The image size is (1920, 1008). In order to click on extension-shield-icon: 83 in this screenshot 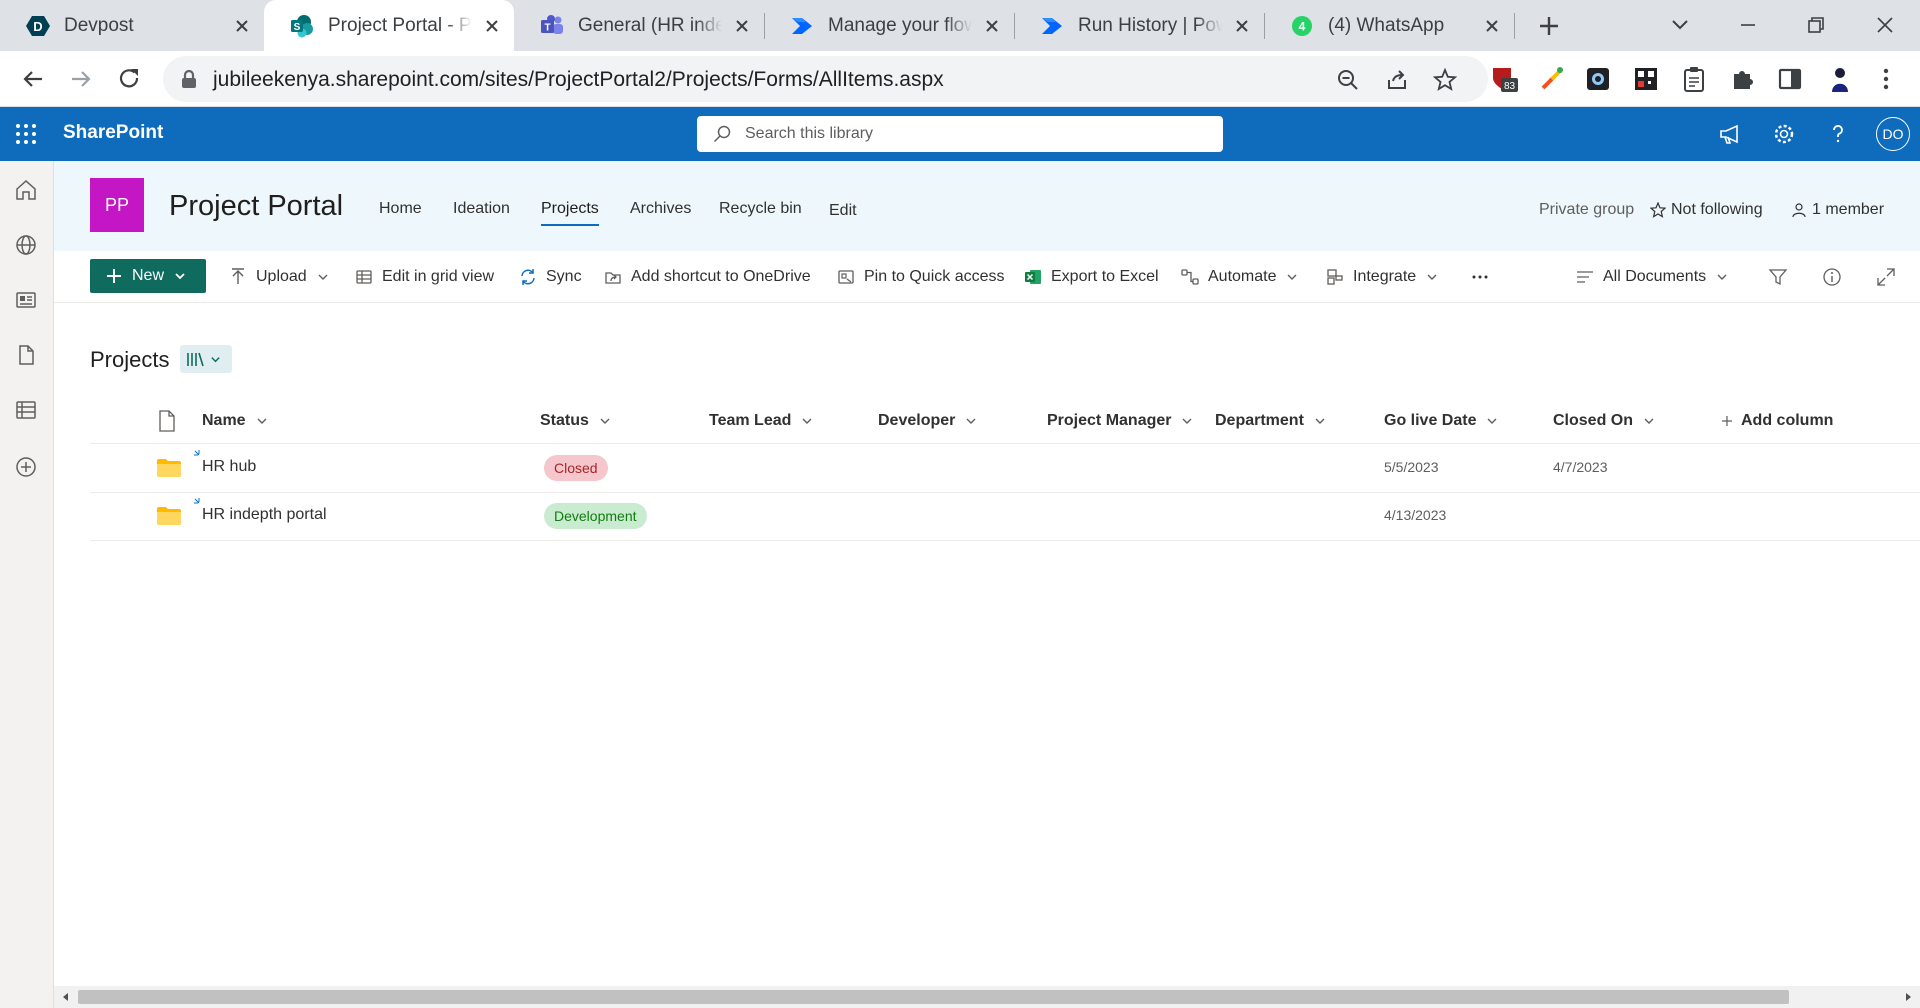, I will do `click(1504, 79)`.